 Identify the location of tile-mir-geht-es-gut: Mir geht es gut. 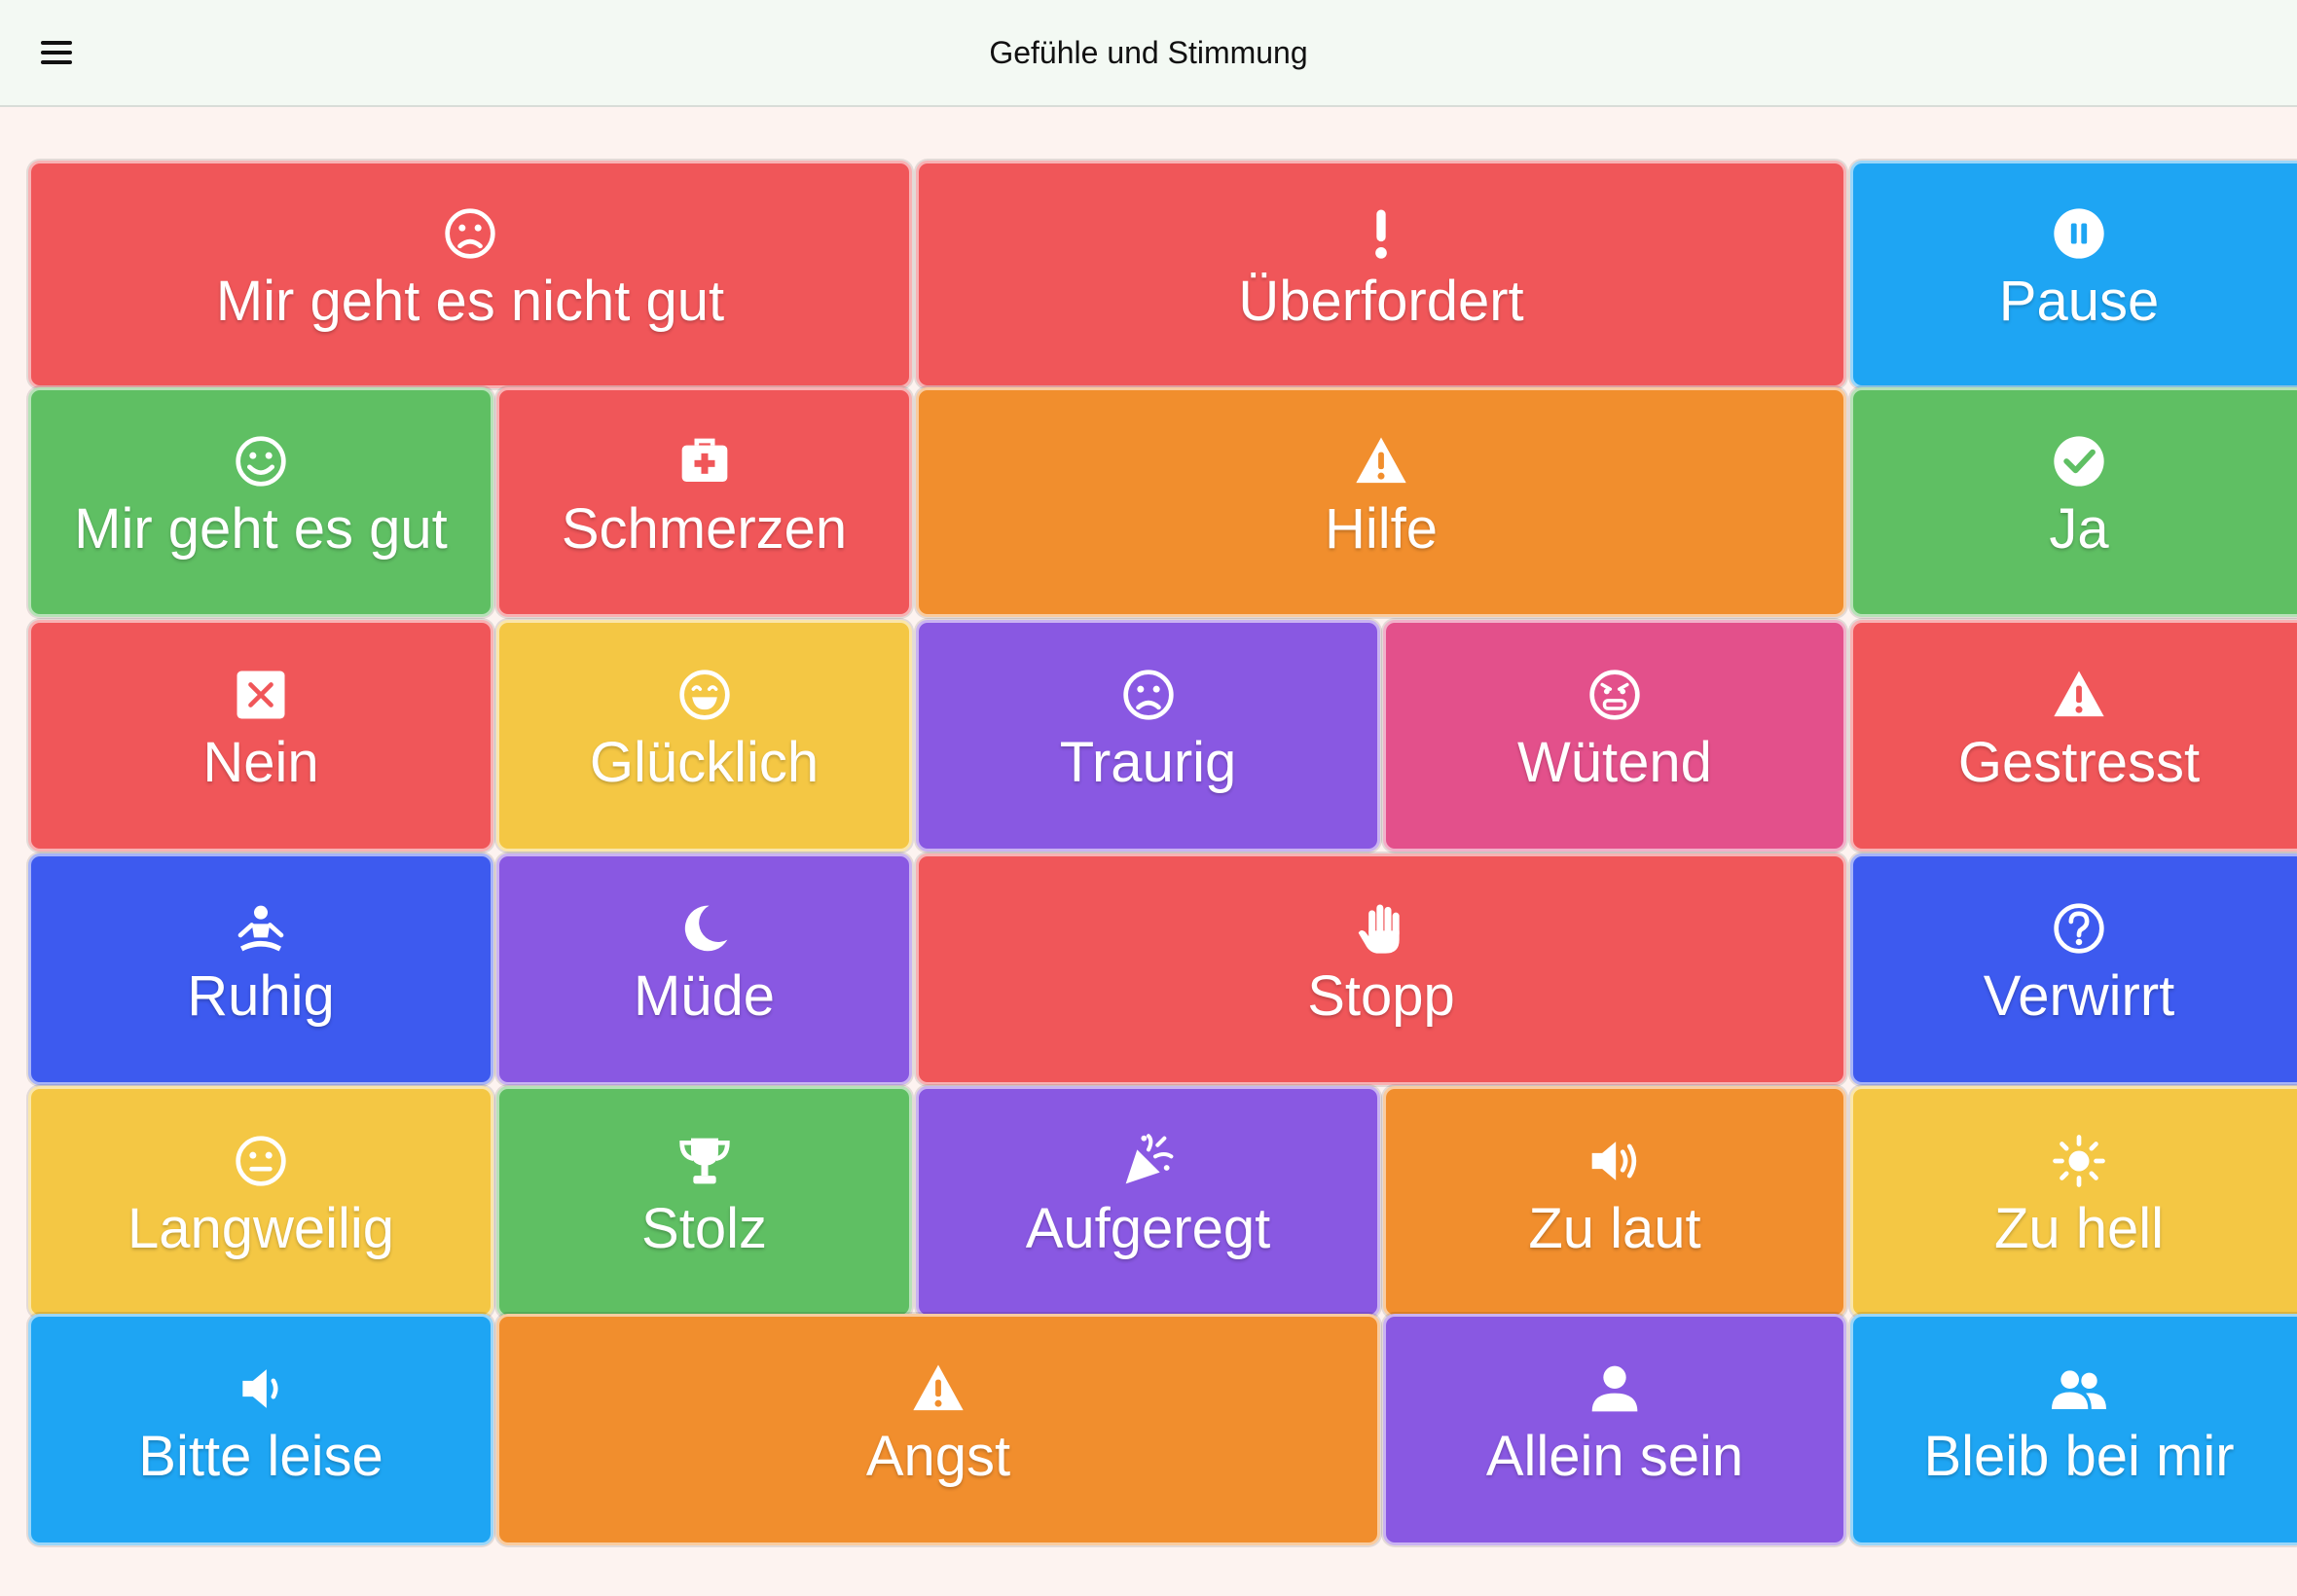
(260, 502).